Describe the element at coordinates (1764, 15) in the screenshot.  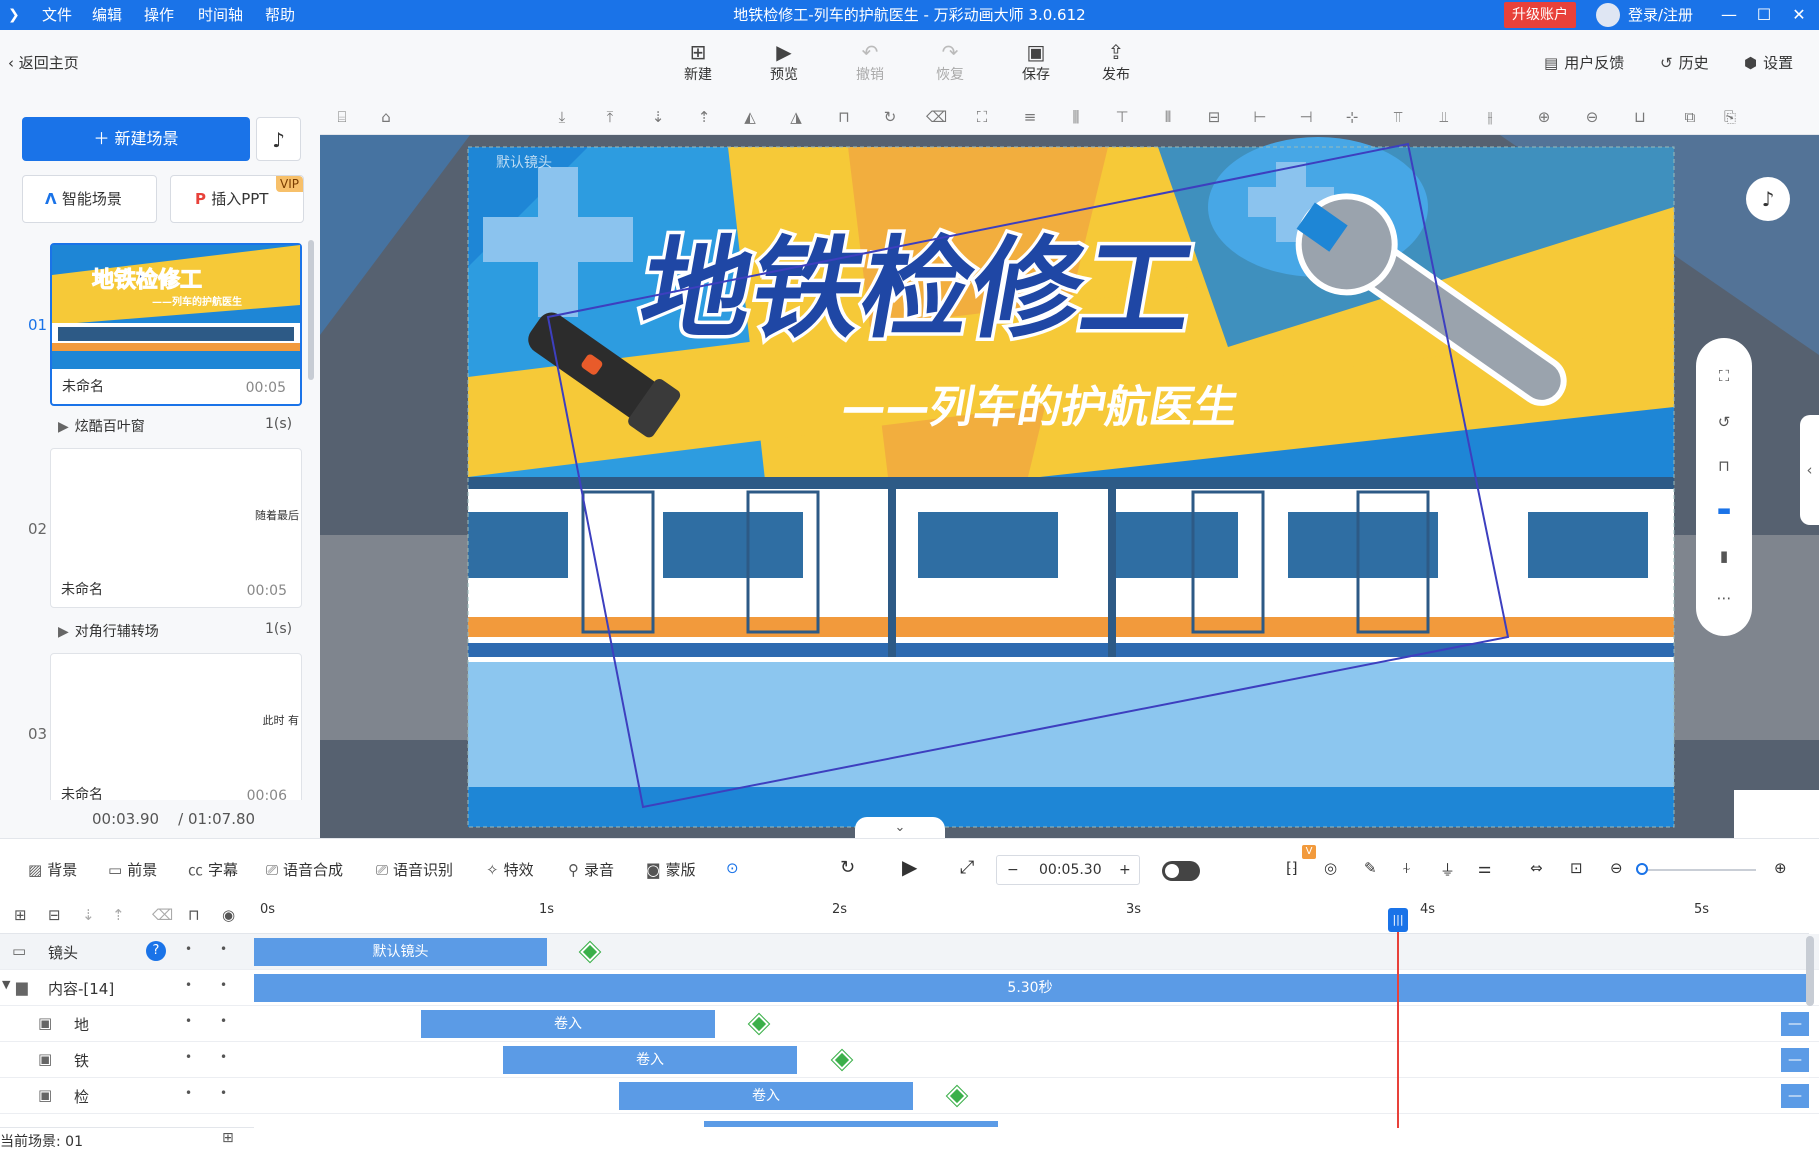
I see `maximize-icon: ☐` at that location.